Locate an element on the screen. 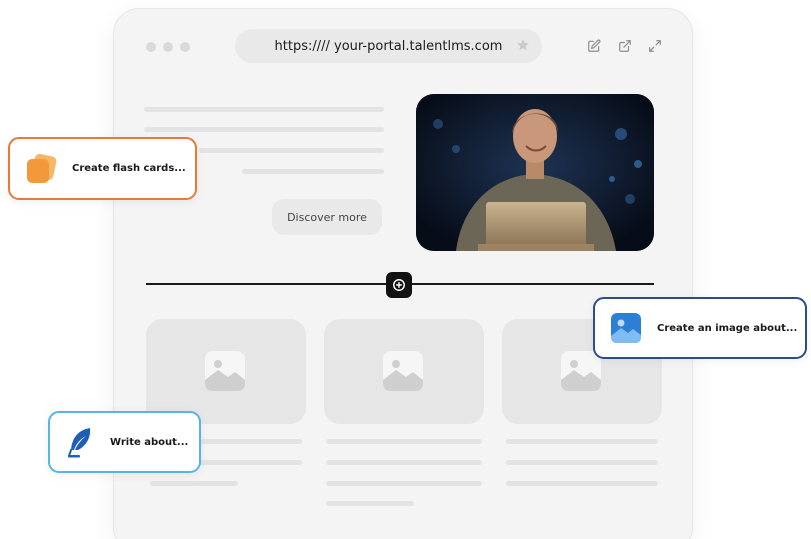 The width and height of the screenshot is (811, 539). add-block-button is located at coordinates (399, 285).